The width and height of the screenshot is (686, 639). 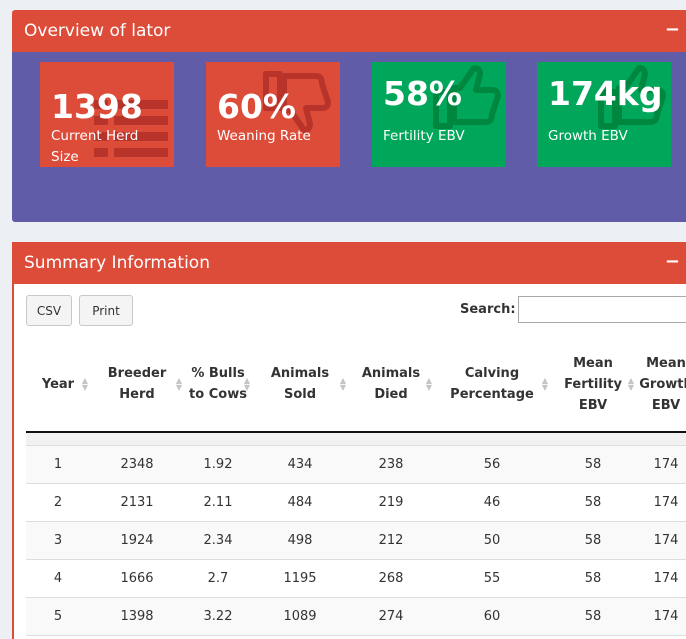 I want to click on column-header-calving-percentage: Calving Percentage ▲ ▼, so click(x=492, y=385).